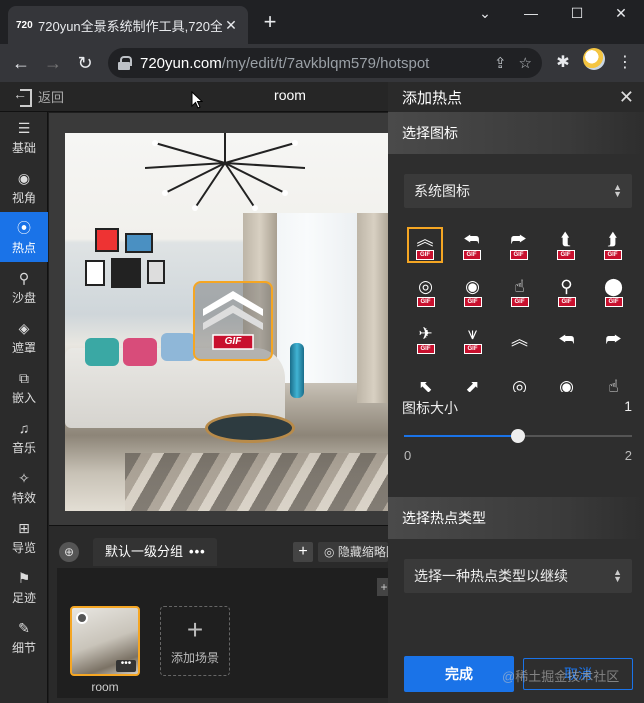 The height and width of the screenshot is (703, 644). Describe the element at coordinates (472, 333) in the screenshot. I see `hotspot-style-icon: ⩛` at that location.